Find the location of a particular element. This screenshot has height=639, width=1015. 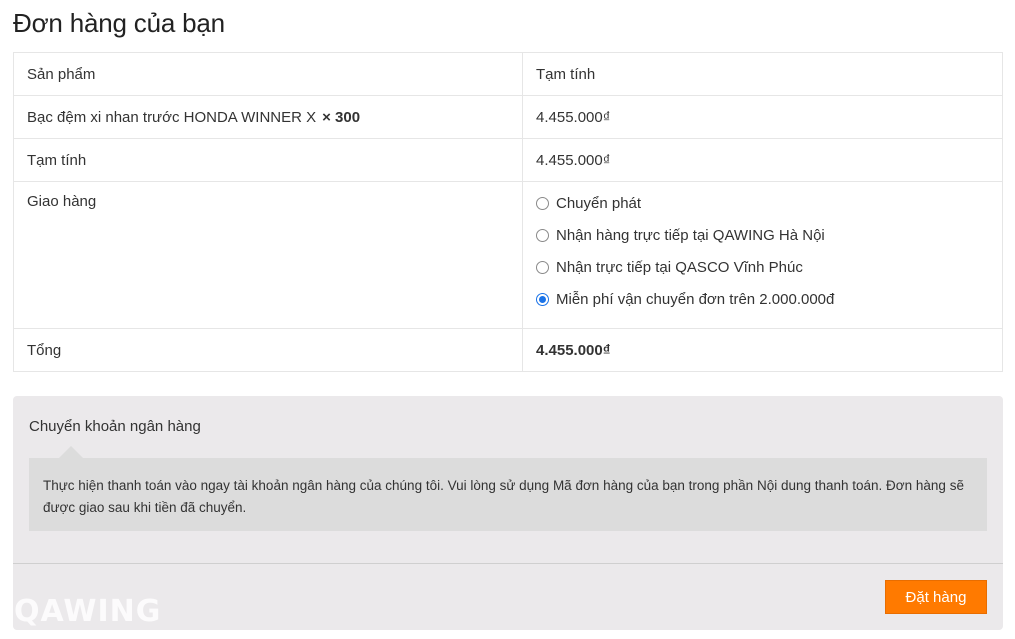

watermark-logo: QAWING is located at coordinates (88, 611).